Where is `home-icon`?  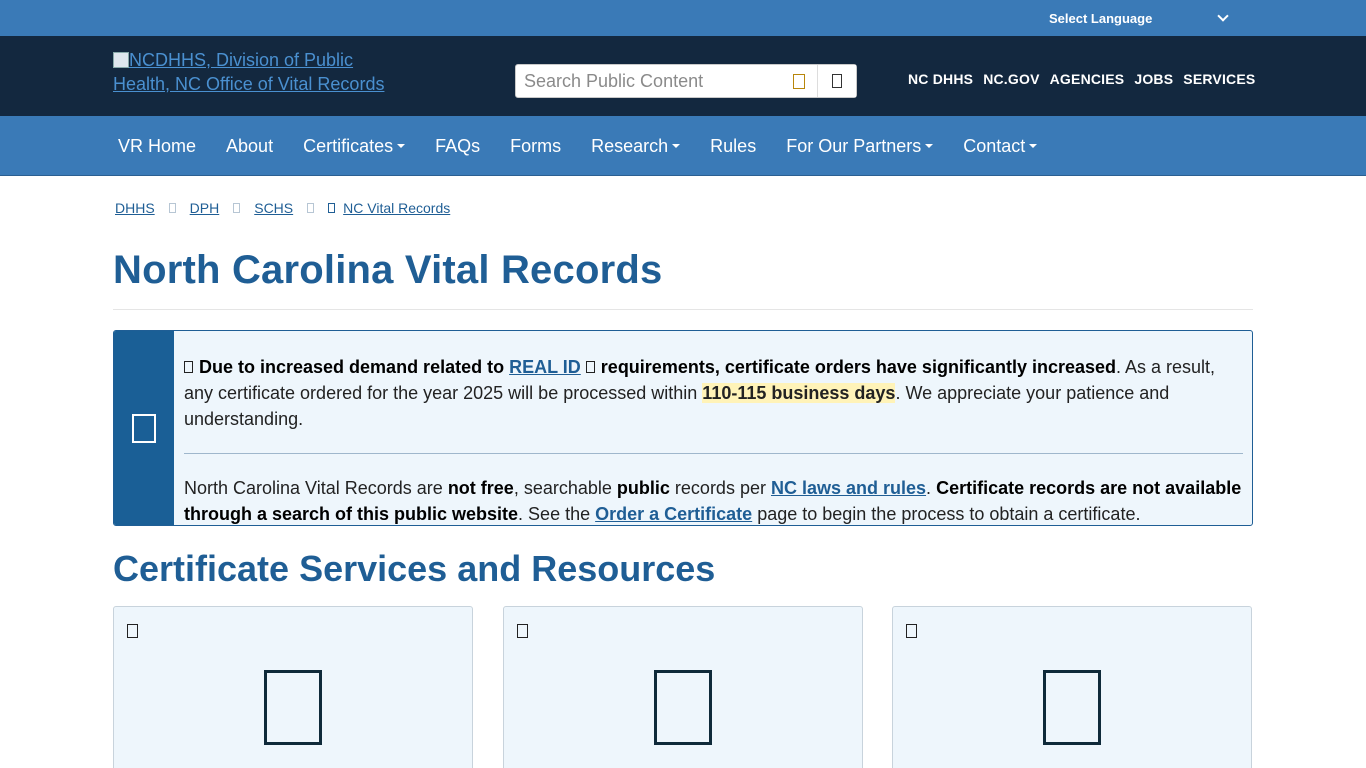
home-icon is located at coordinates (332, 208).